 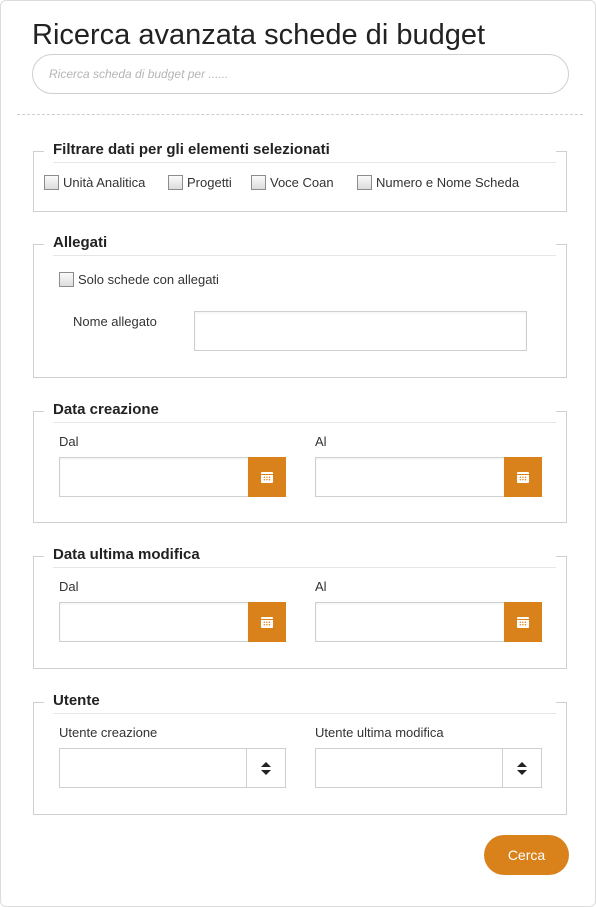 I want to click on created-from-input, so click(x=153, y=477).